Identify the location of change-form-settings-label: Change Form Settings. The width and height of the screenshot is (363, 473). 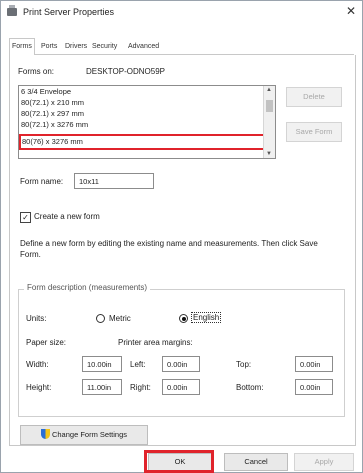
(89, 434).